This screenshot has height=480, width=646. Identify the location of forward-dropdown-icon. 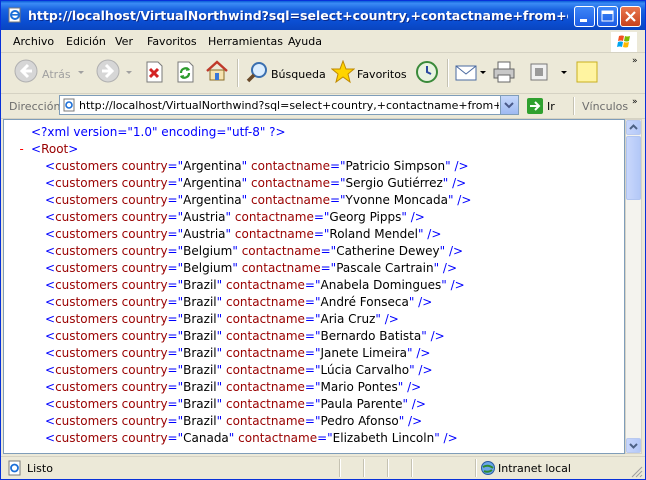
(129, 72).